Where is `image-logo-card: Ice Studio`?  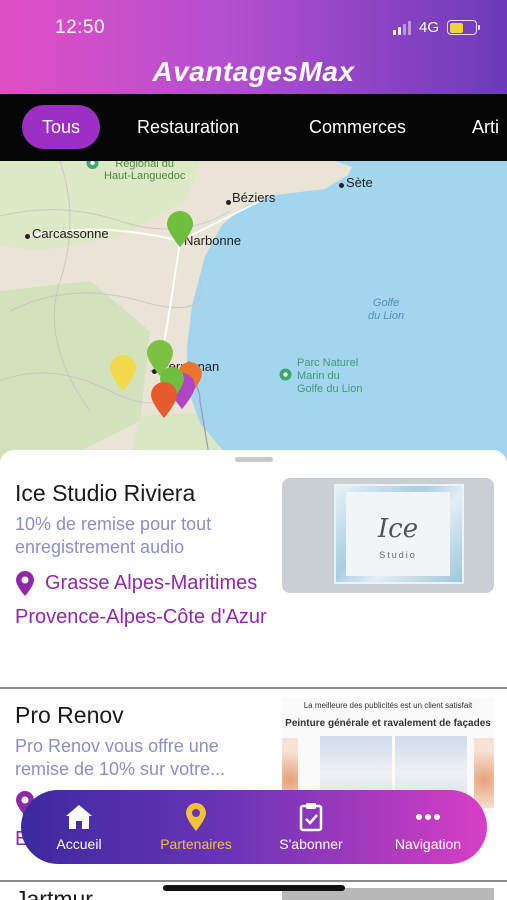 image-logo-card: Ice Studio is located at coordinates (398, 534).